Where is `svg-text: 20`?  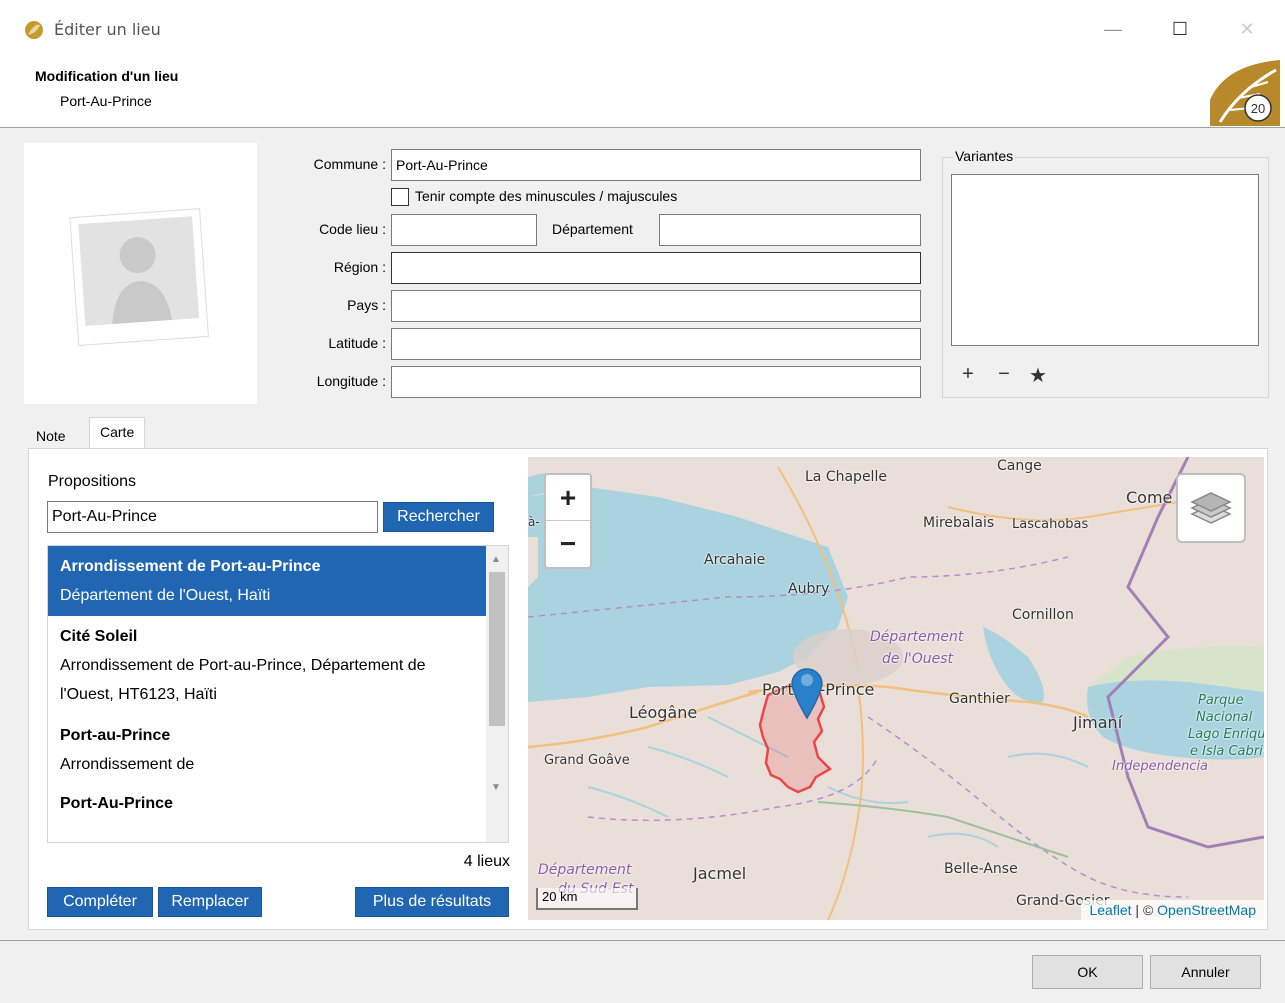 svg-text: 20 is located at coordinates (1258, 108).